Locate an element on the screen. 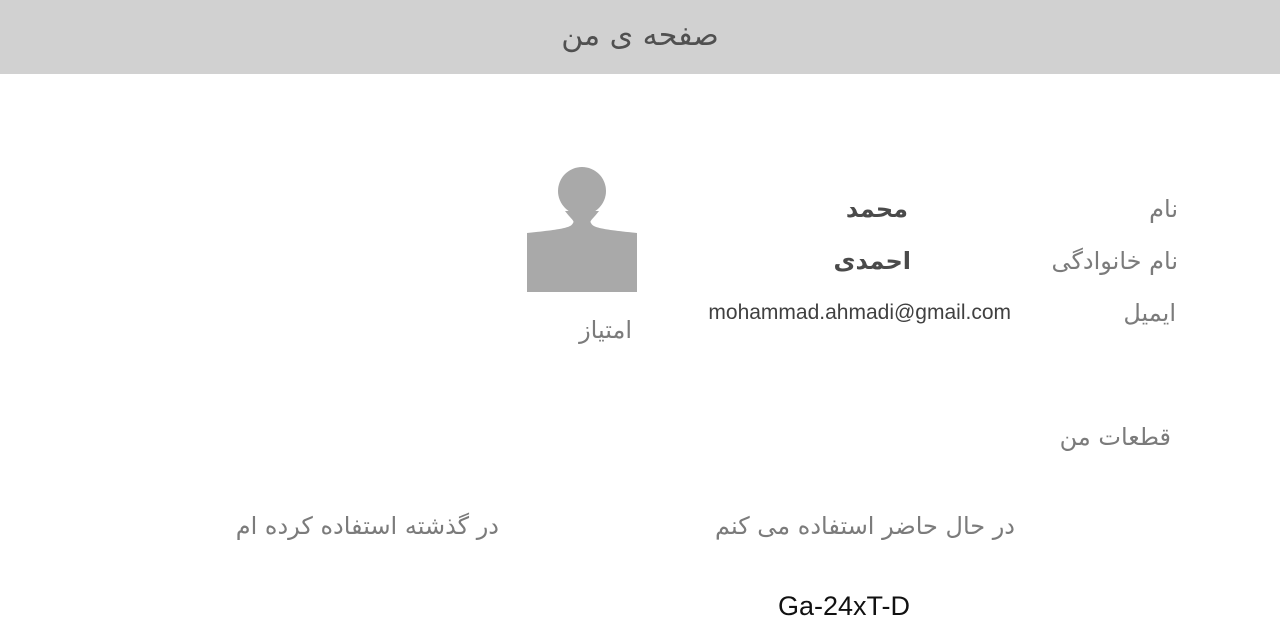 This screenshot has width=1280, height=625. my-parts-title: قطعات من is located at coordinates (1115, 437).